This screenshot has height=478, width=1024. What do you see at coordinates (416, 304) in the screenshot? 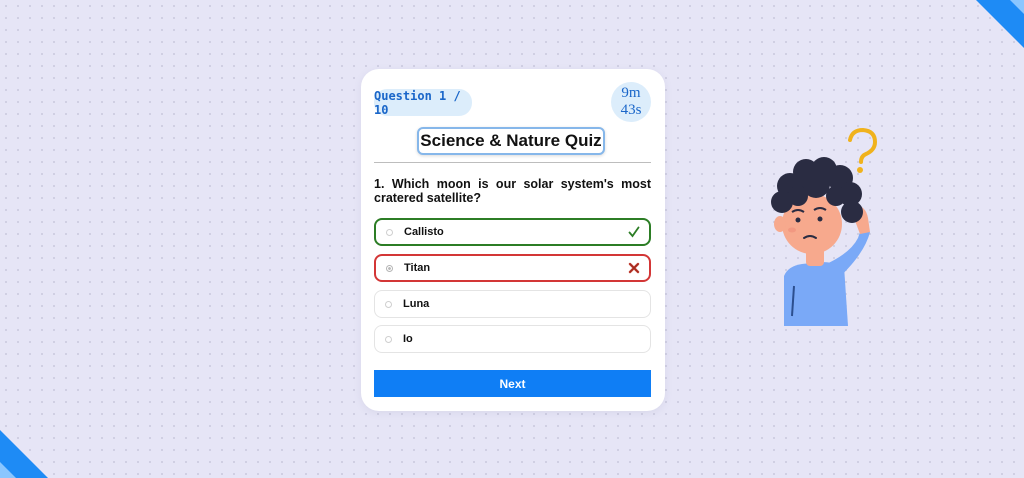
I see `option-label: Luna` at bounding box center [416, 304].